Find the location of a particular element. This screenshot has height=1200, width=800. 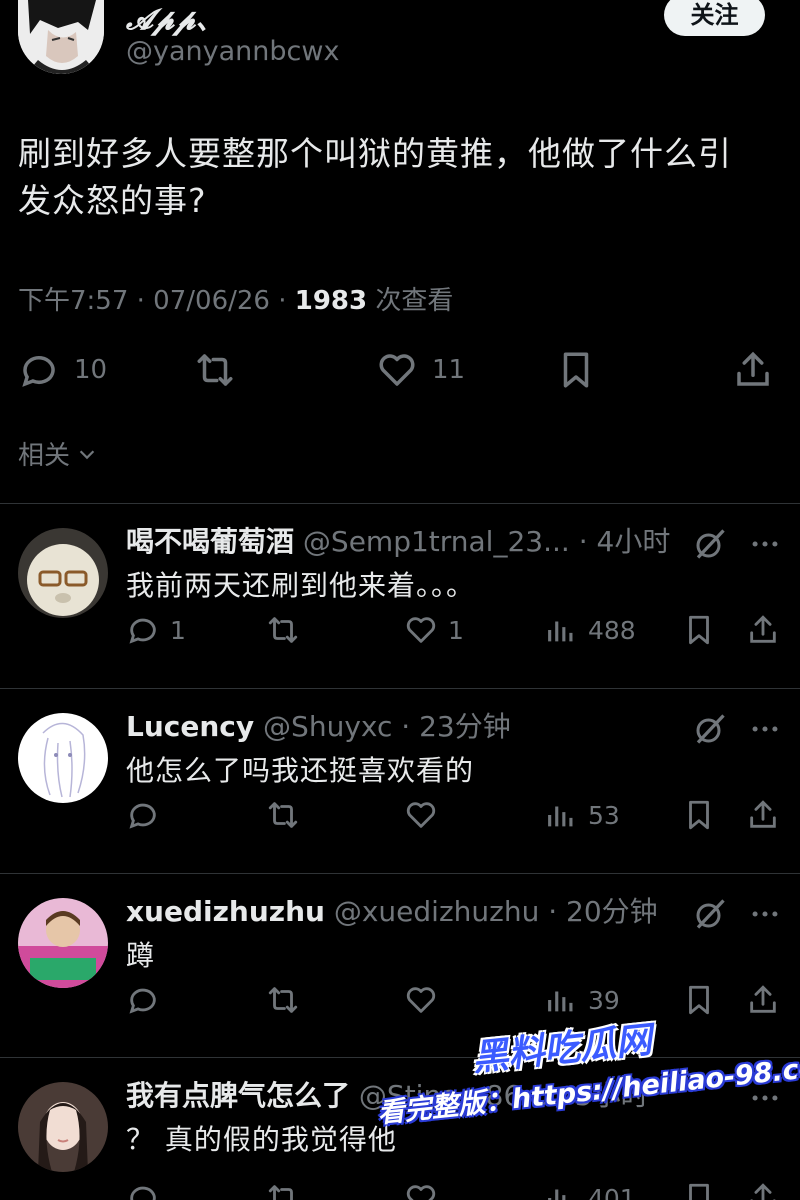

post-text-line-1: 刷到好多人要整那个叫狱的黄推，他做了什么引 is located at coordinates (375, 153).